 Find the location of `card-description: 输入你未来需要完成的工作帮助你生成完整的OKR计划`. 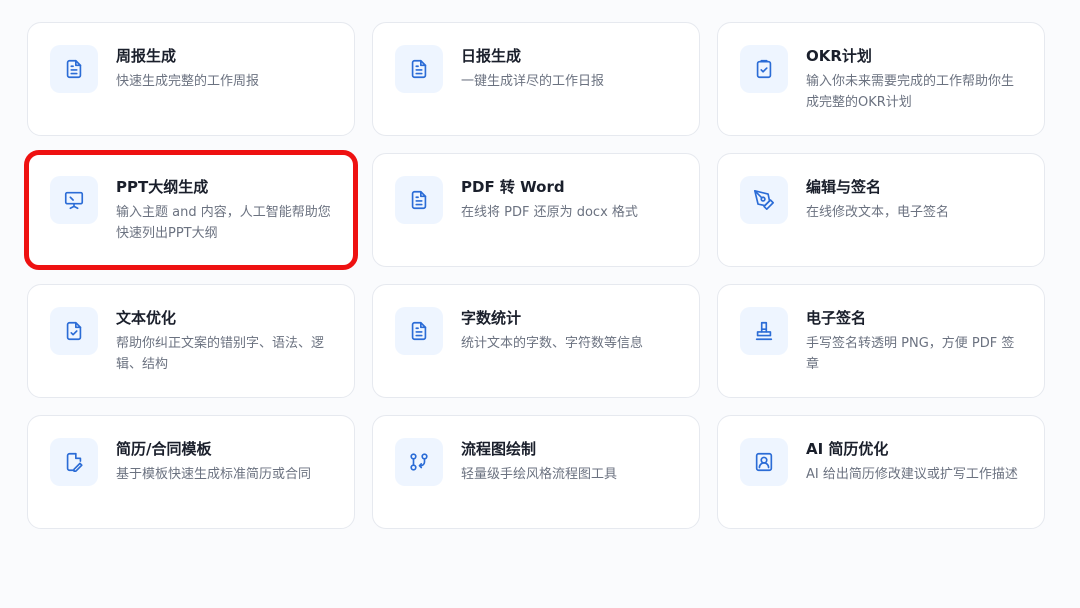

card-description: 输入你未来需要完成的工作帮助你生成完整的OKR计划 is located at coordinates (910, 92).